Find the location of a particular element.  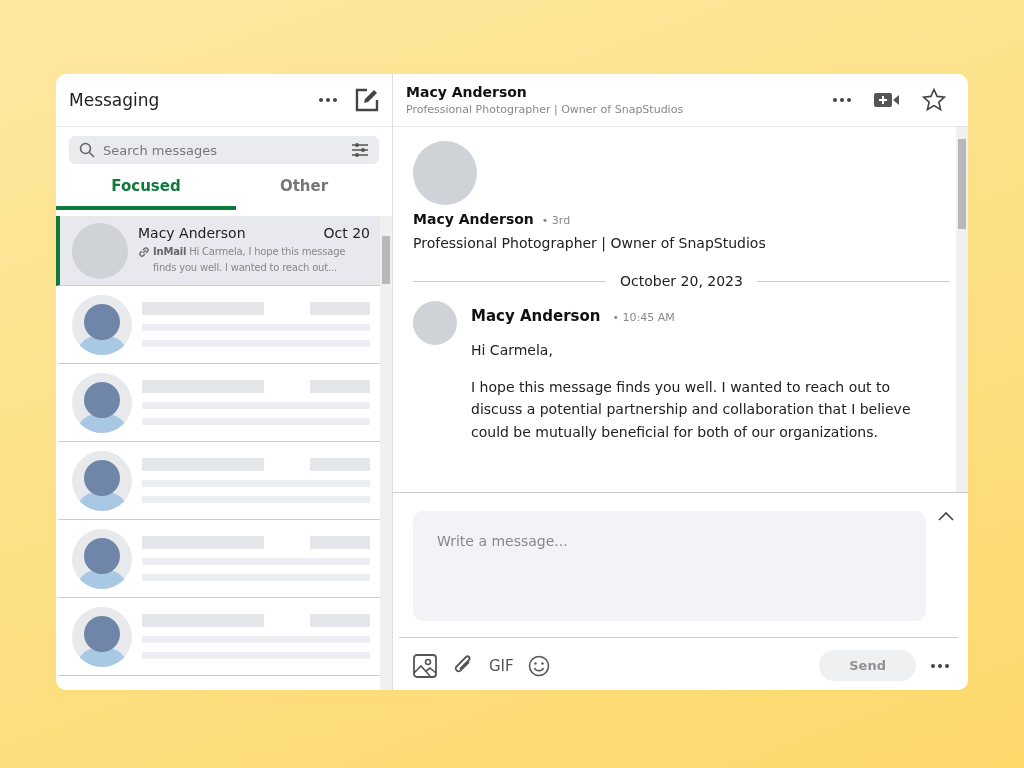

image-icon is located at coordinates (425, 665).